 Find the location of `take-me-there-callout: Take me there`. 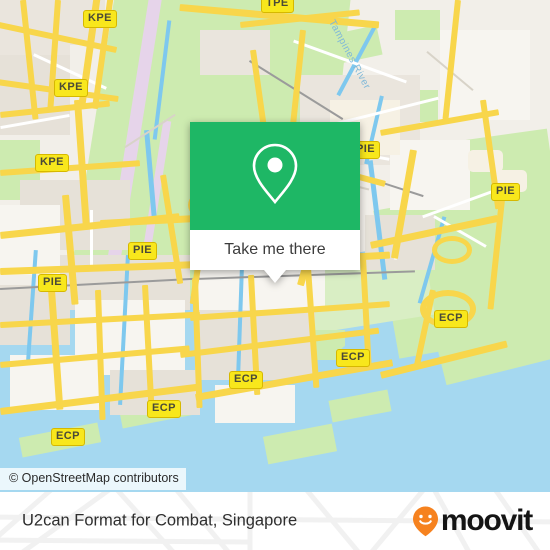

take-me-there-callout: Take me there is located at coordinates (275, 202).